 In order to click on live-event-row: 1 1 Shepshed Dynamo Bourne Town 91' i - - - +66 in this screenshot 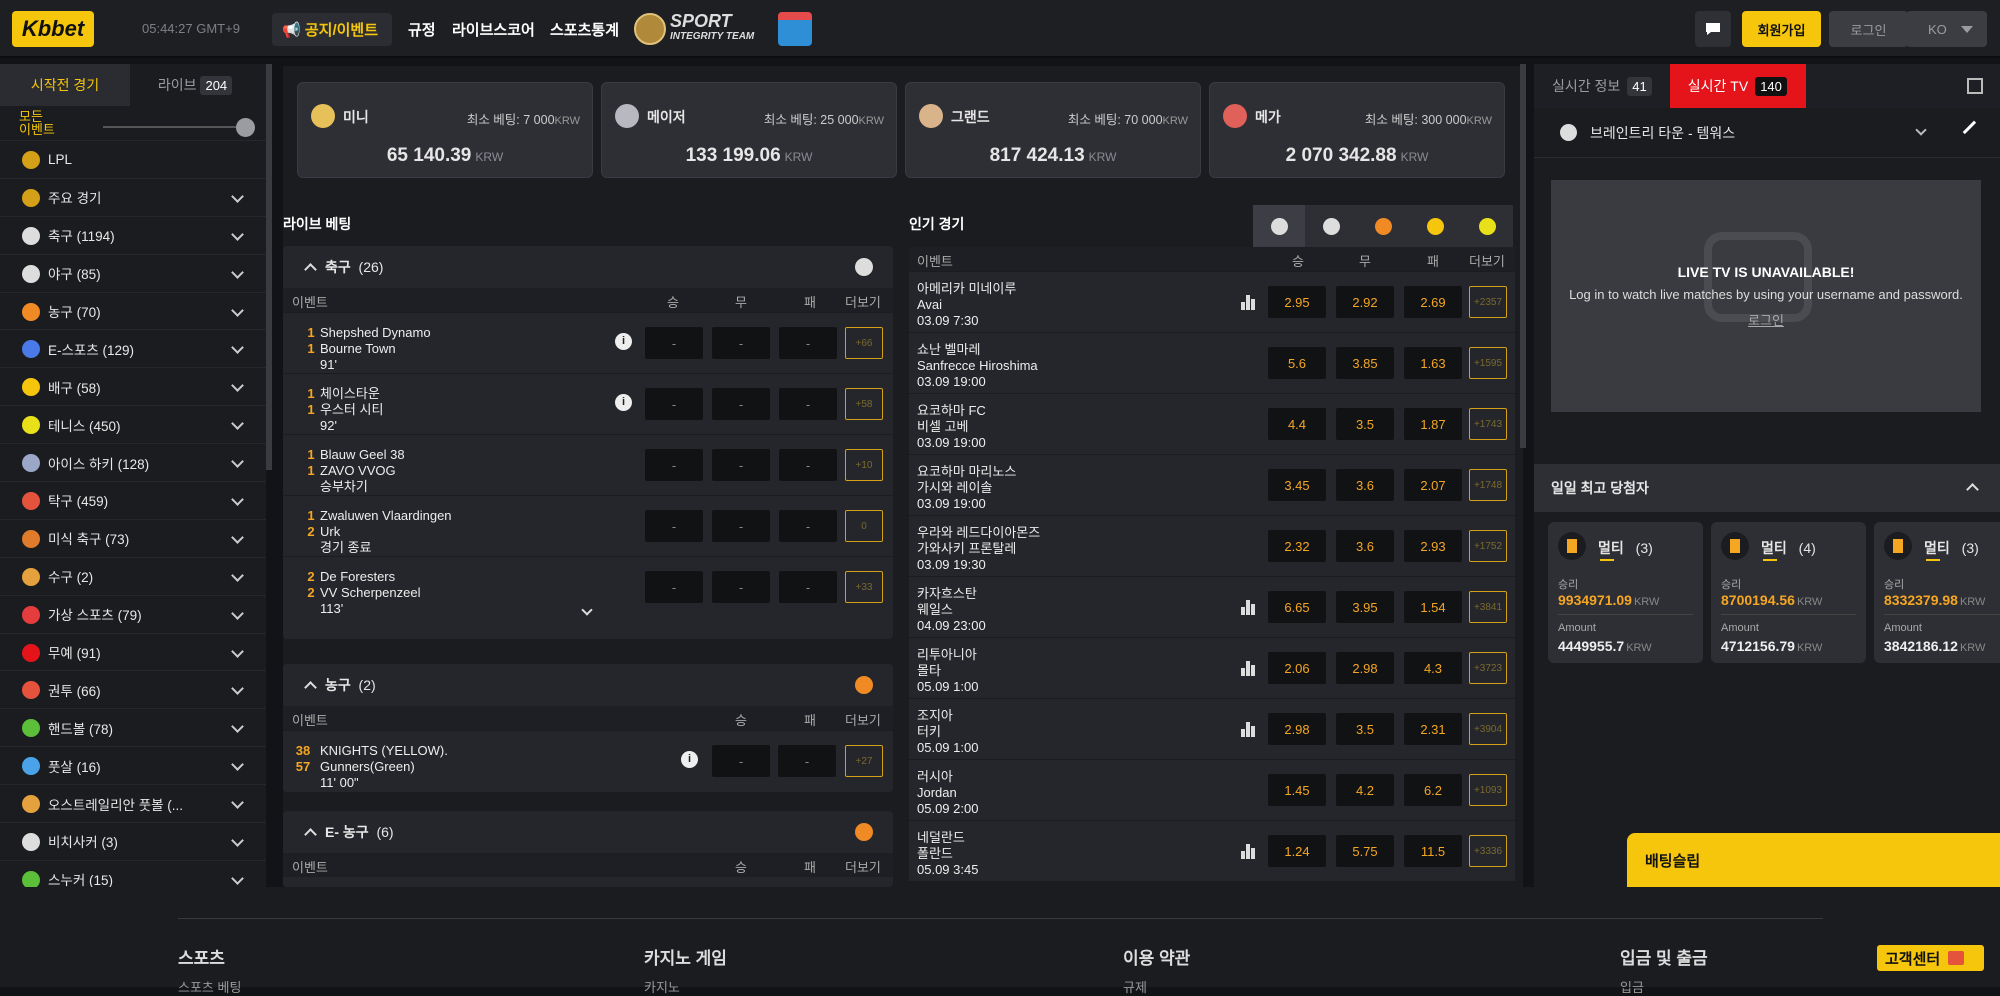, I will do `click(588, 342)`.